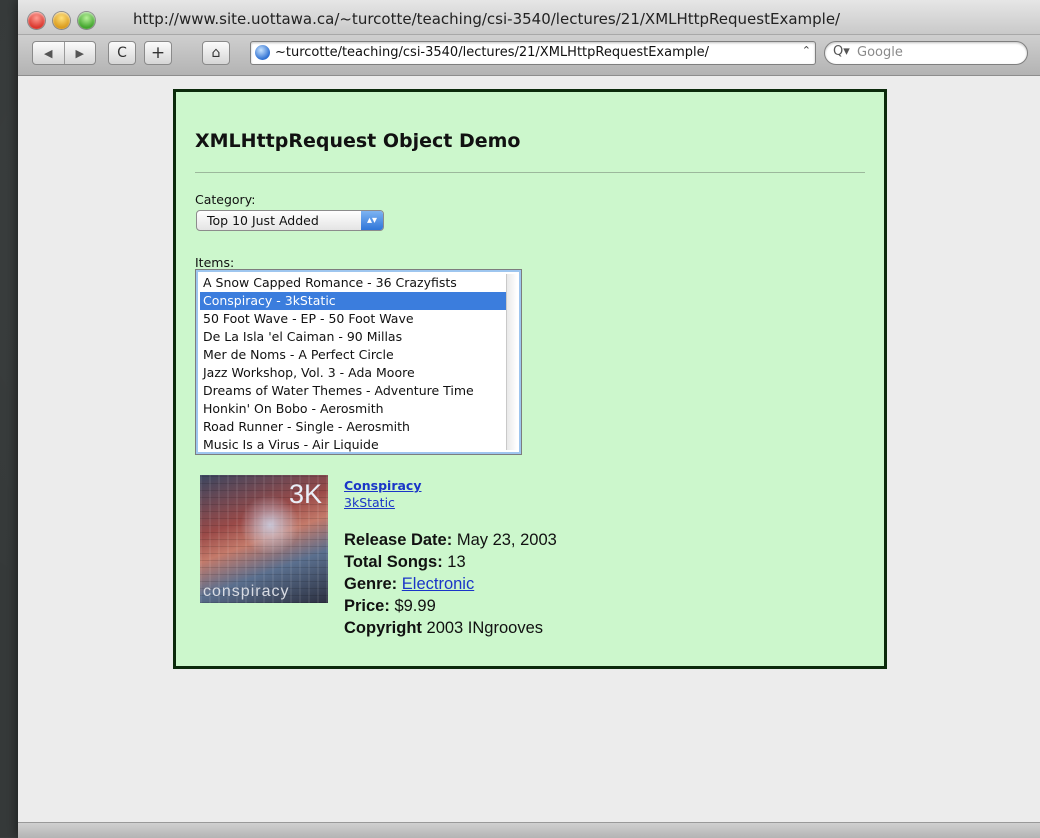 Image resolution: width=1040 pixels, height=838 pixels. I want to click on page-title: XMLHttpRequest Object Demo, so click(358, 141).